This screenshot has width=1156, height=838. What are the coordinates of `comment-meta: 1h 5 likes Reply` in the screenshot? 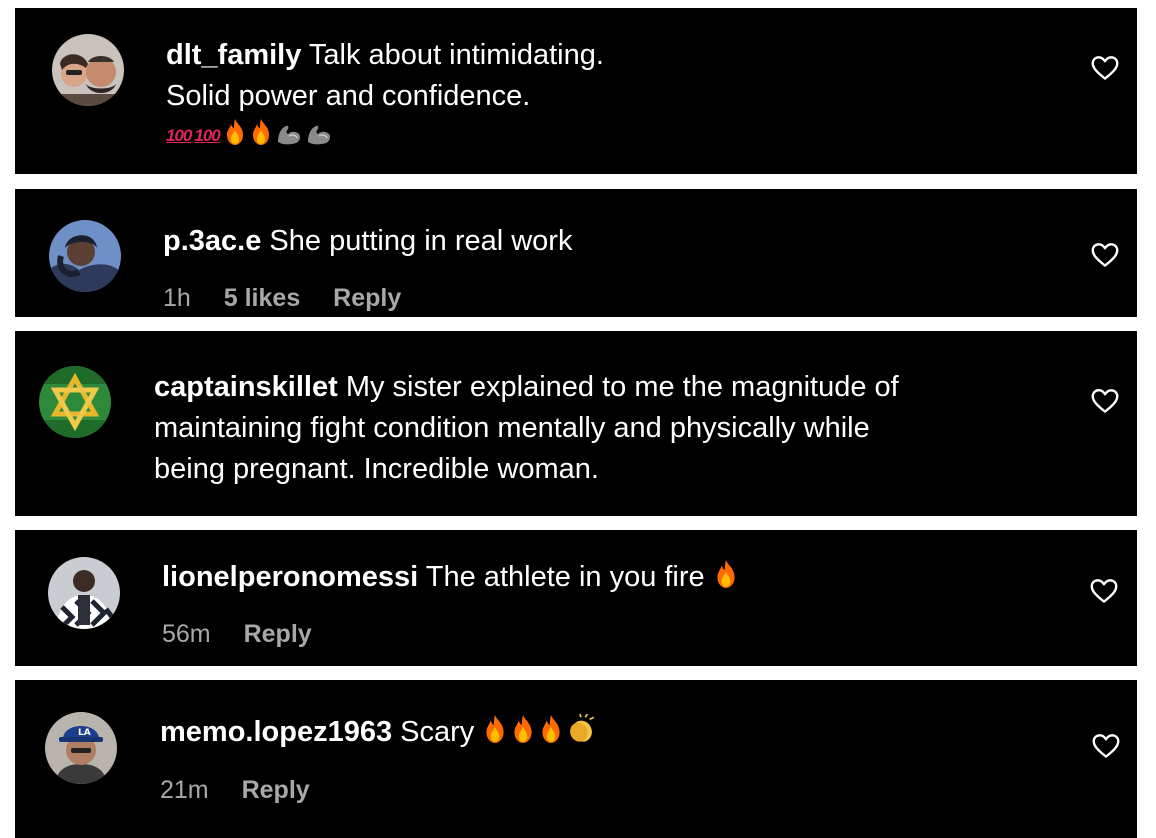 It's located at (282, 298).